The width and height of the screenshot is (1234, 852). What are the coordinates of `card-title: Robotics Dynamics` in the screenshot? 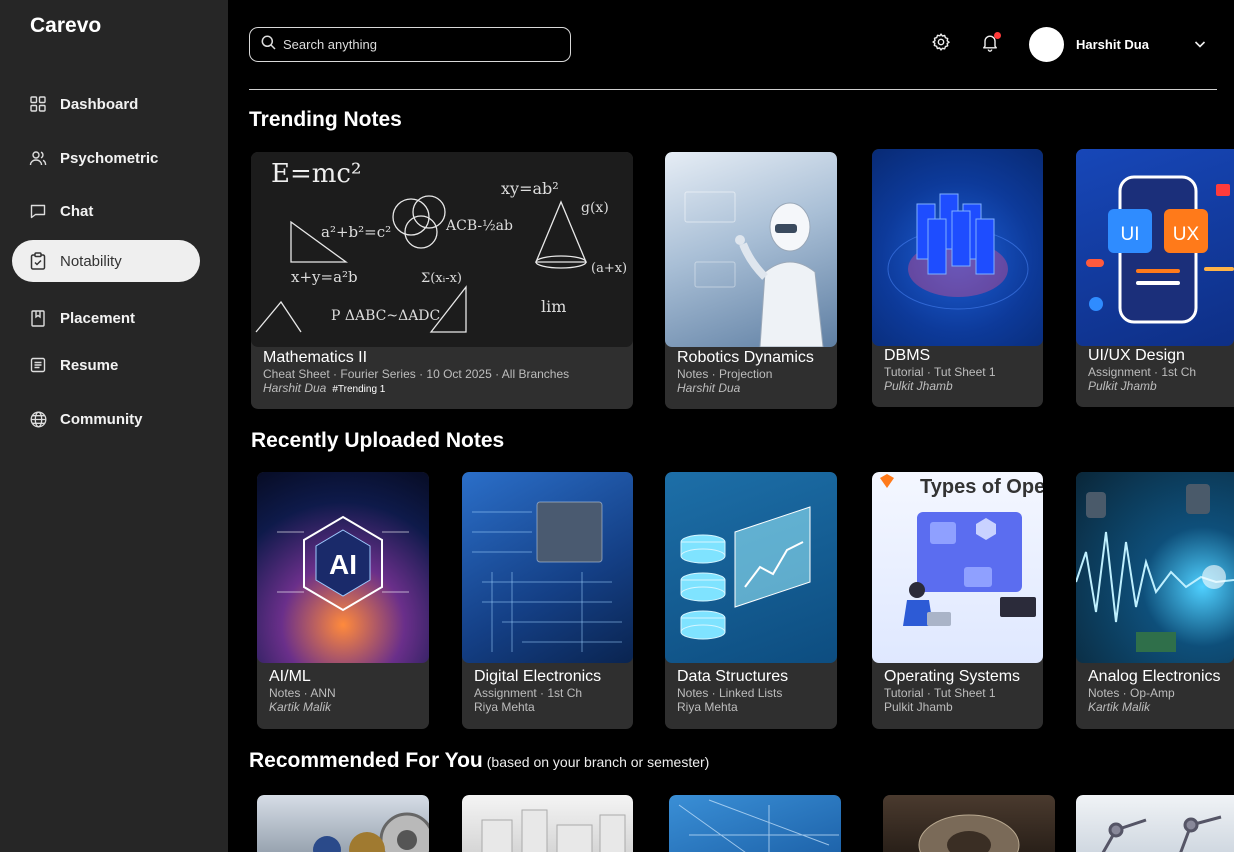 It's located at (745, 357).